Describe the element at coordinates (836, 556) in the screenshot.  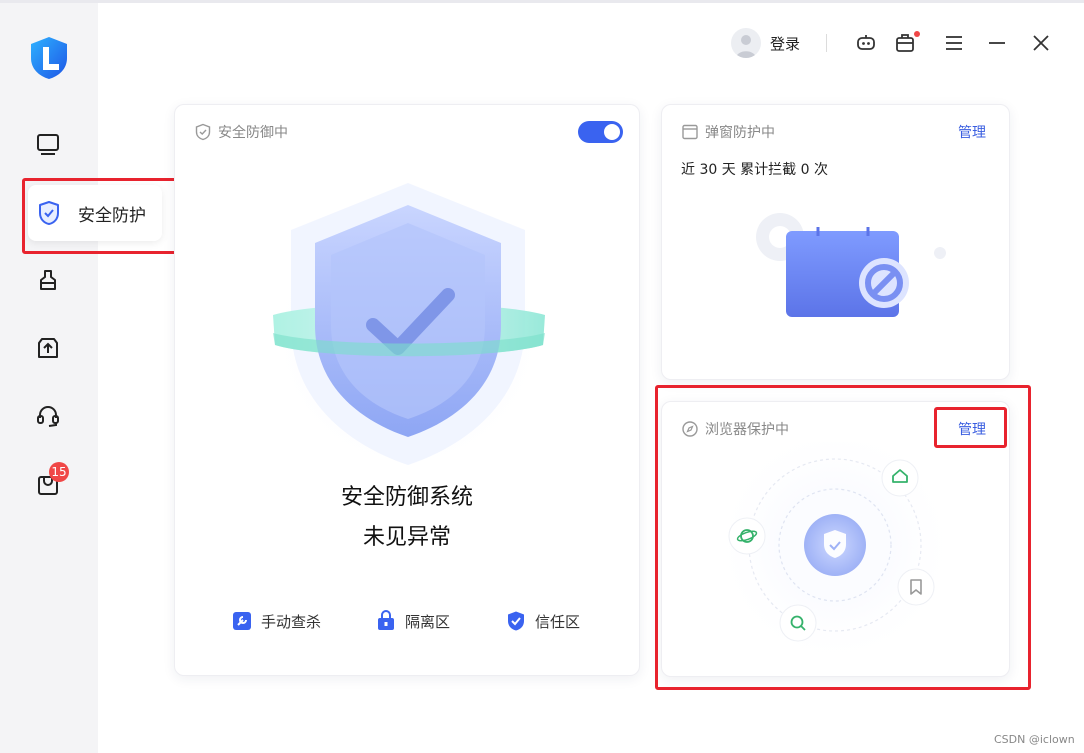
I see `browser-orbit-illustration` at that location.